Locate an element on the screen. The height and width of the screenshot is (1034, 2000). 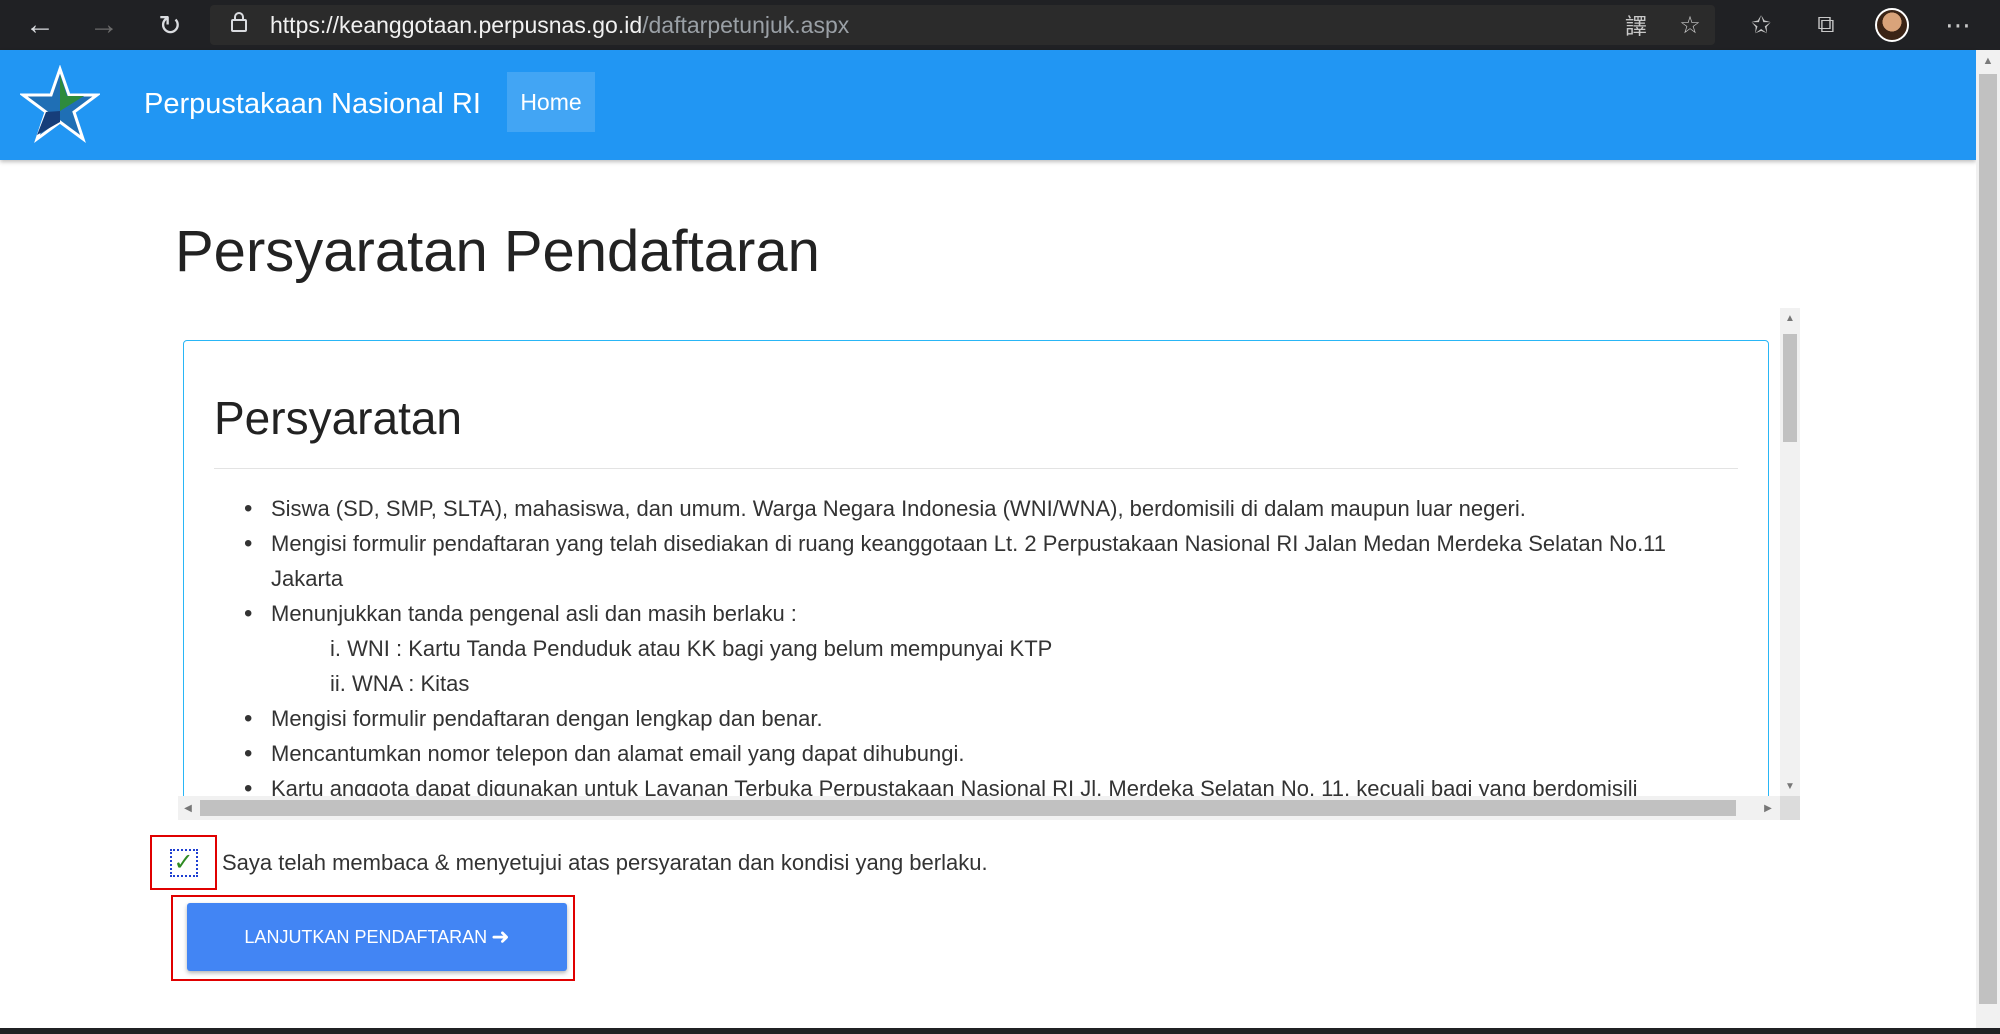
translate-icon: 譯 is located at coordinates (1636, 25).